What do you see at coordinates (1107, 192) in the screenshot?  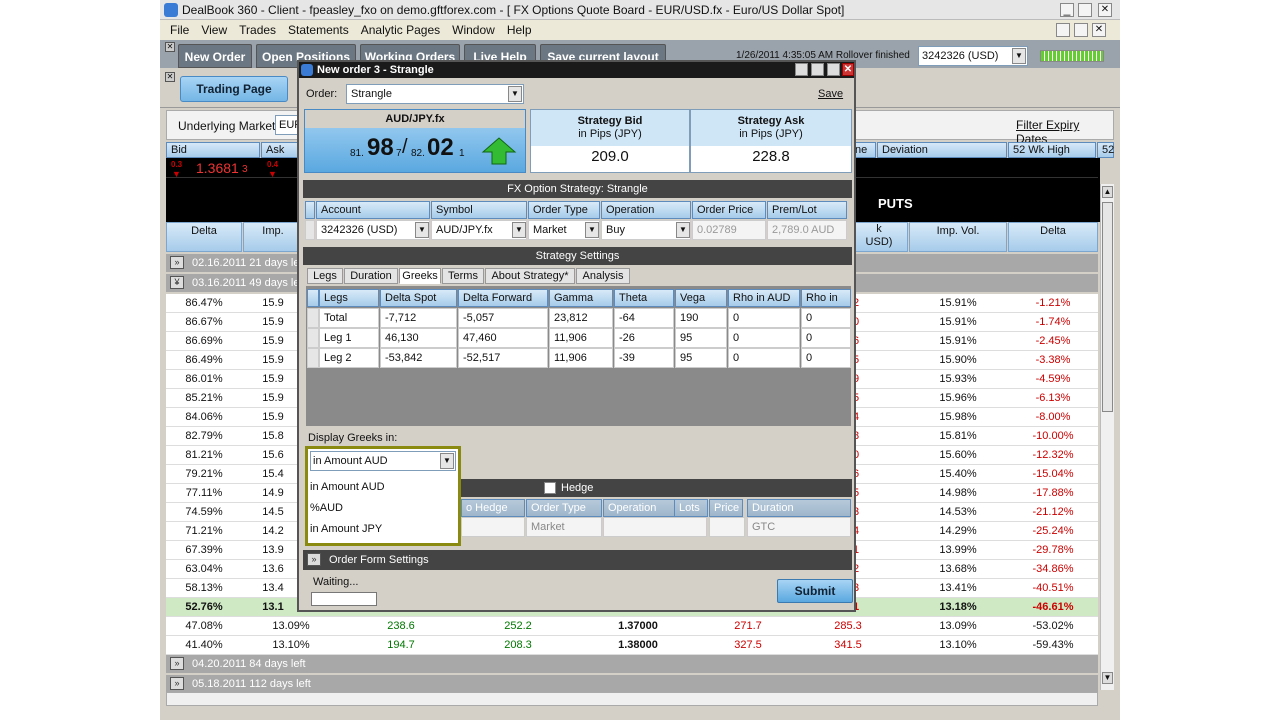 I see `scroll-up-icon: ▲` at bounding box center [1107, 192].